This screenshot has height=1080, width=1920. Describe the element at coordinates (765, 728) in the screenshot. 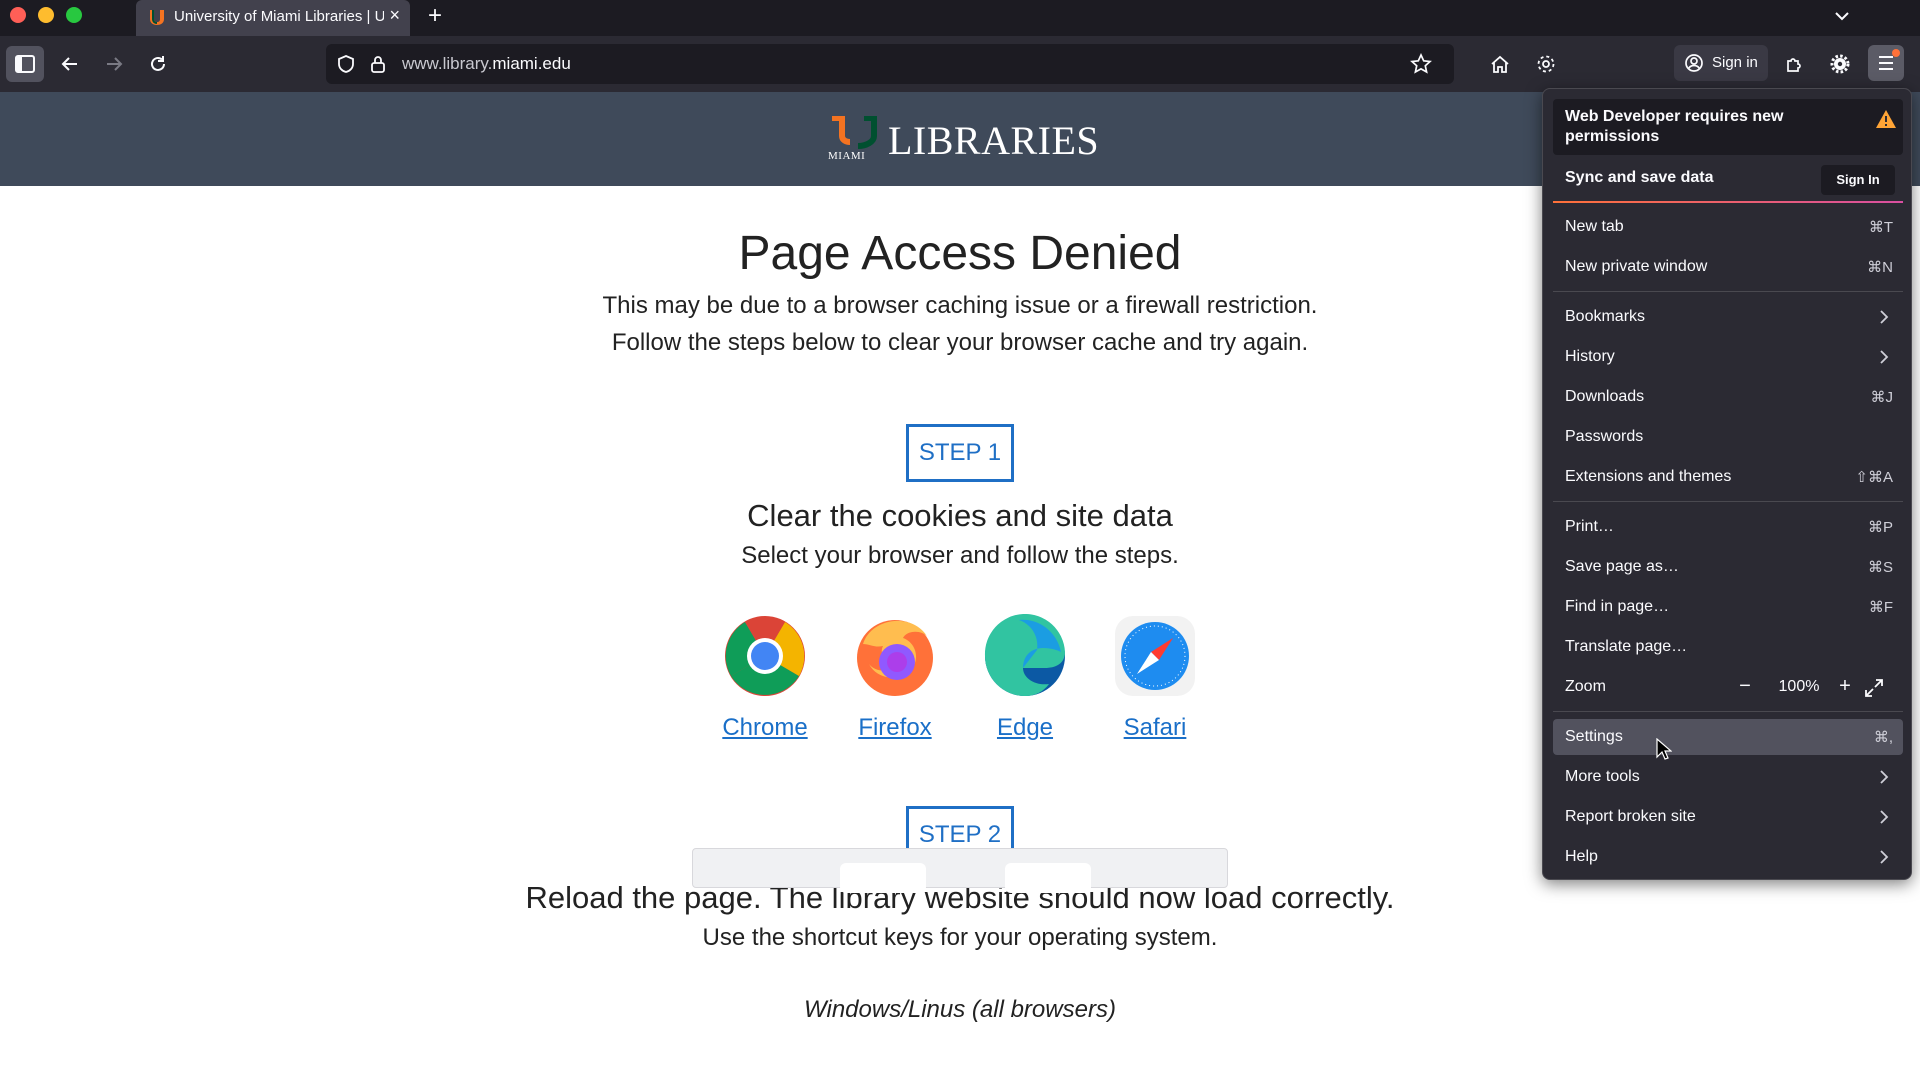

I see `chrome-link: Chrome` at that location.